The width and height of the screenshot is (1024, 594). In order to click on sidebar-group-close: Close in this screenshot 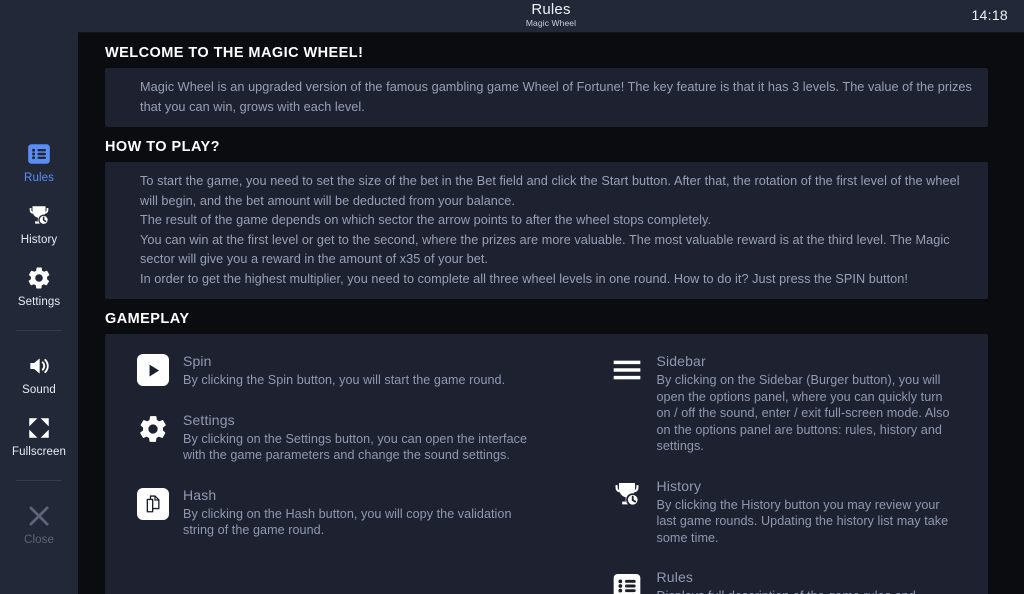, I will do `click(39, 525)`.